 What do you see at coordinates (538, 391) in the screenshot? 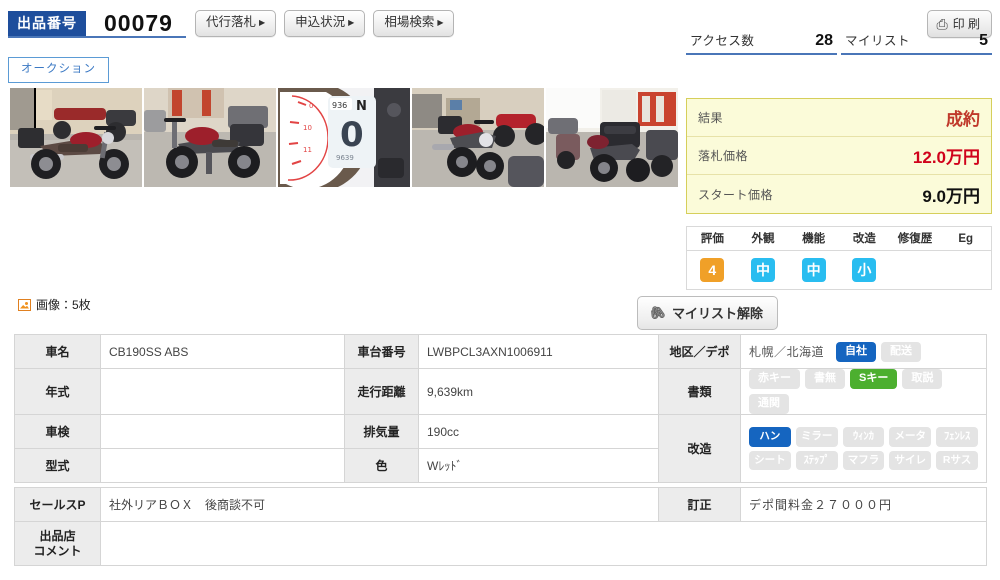
I see `mileage-value: 9,639km` at bounding box center [538, 391].